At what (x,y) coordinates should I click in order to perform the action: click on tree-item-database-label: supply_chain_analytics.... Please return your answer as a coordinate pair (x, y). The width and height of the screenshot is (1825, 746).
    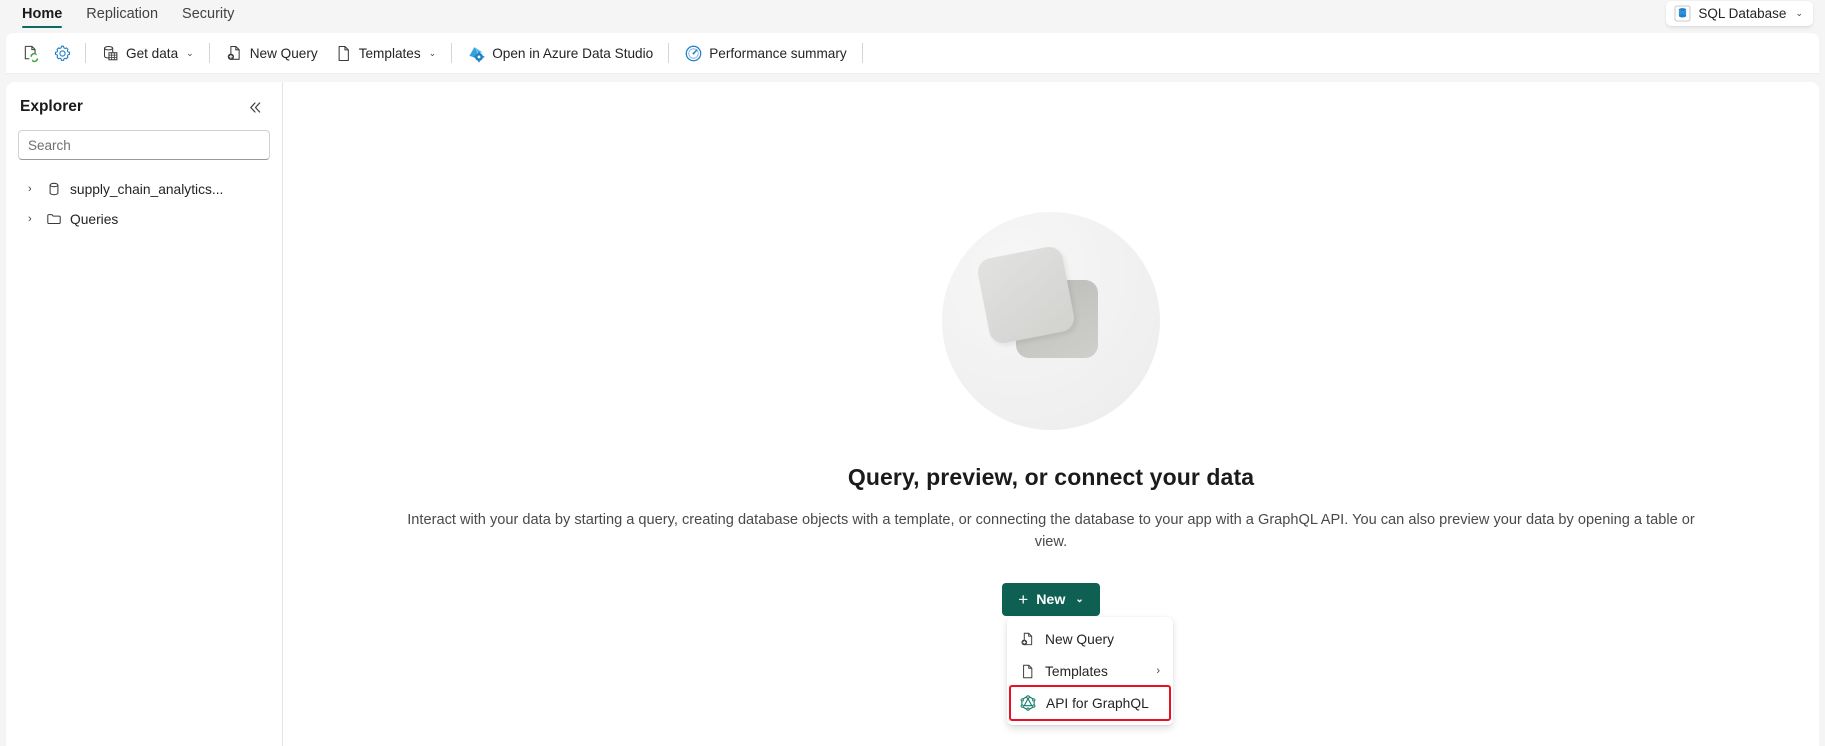
    Looking at the image, I should click on (147, 189).